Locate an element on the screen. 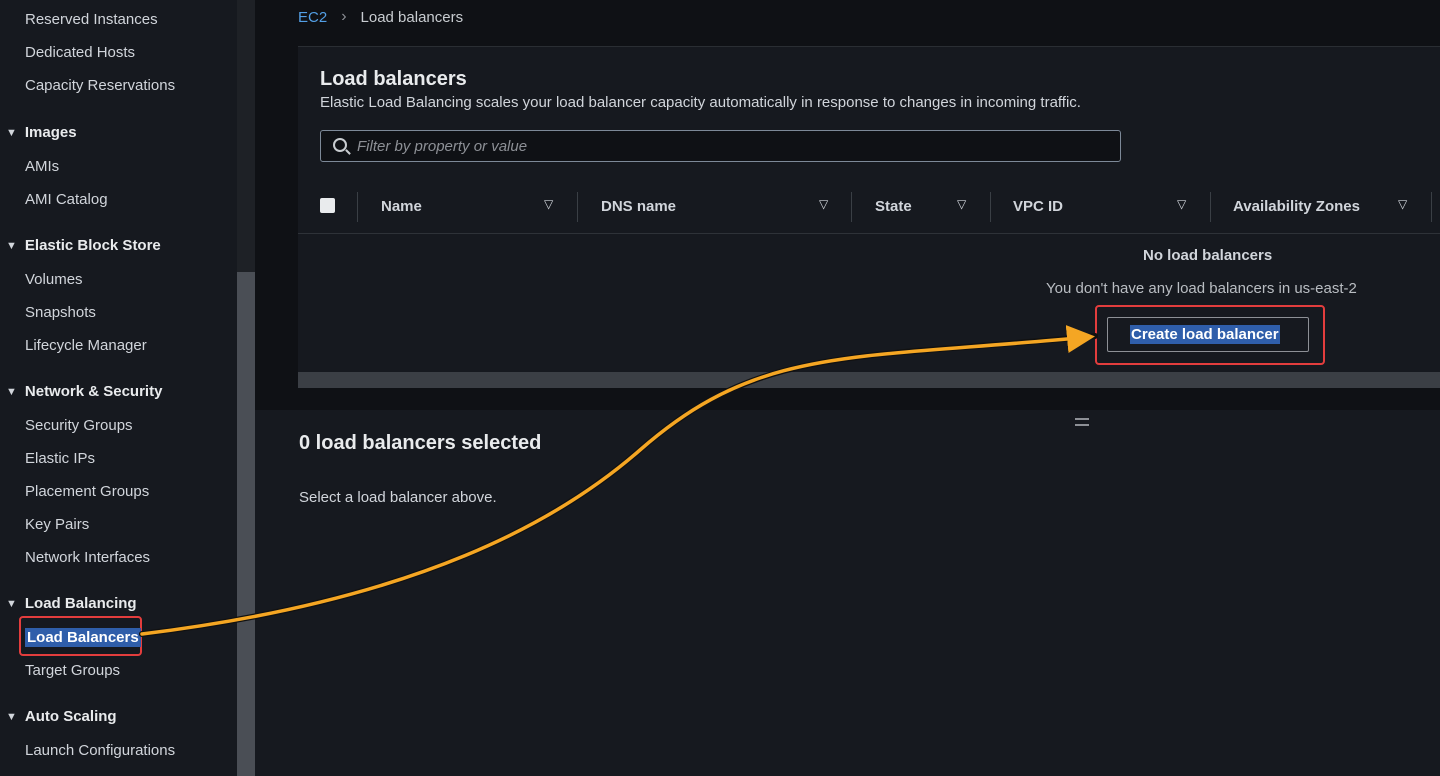 This screenshot has height=776, width=1440. sidebar-item-load-balancers: Load Balancers is located at coordinates (80, 636).